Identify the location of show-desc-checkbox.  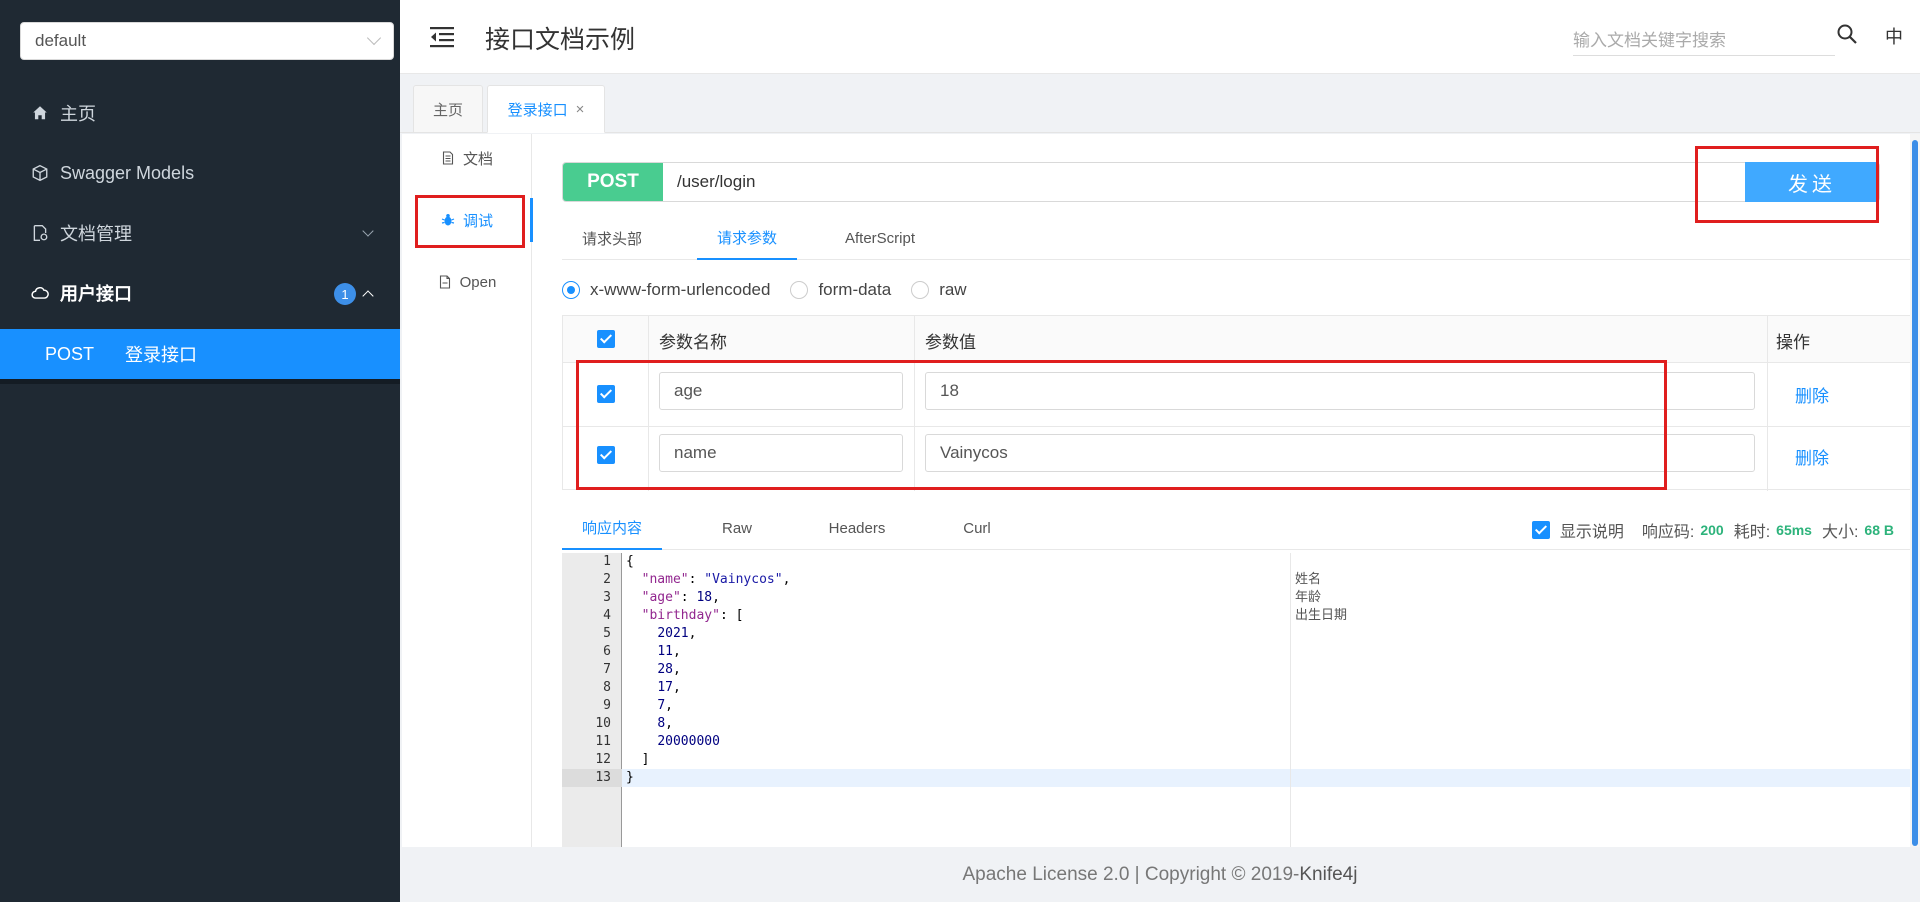
(1540, 530).